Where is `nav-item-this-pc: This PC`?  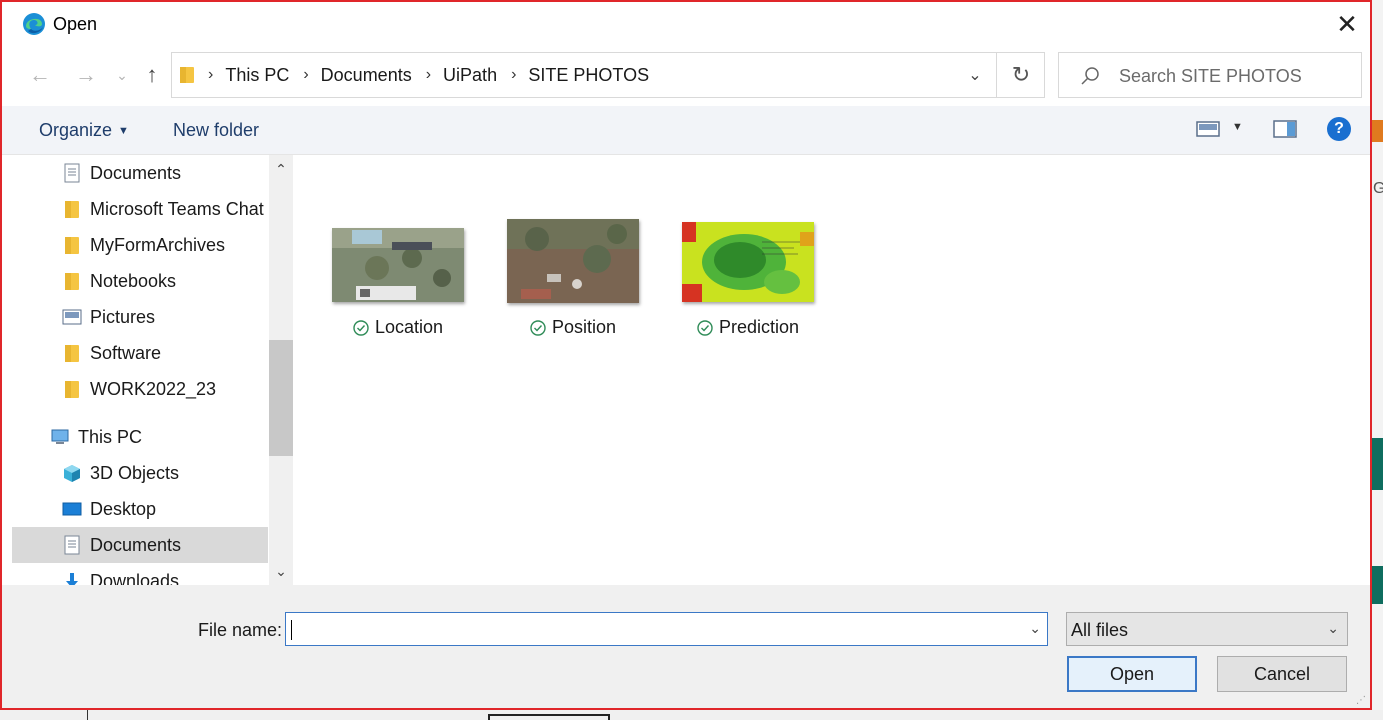 nav-item-this-pc: This PC is located at coordinates (140, 437).